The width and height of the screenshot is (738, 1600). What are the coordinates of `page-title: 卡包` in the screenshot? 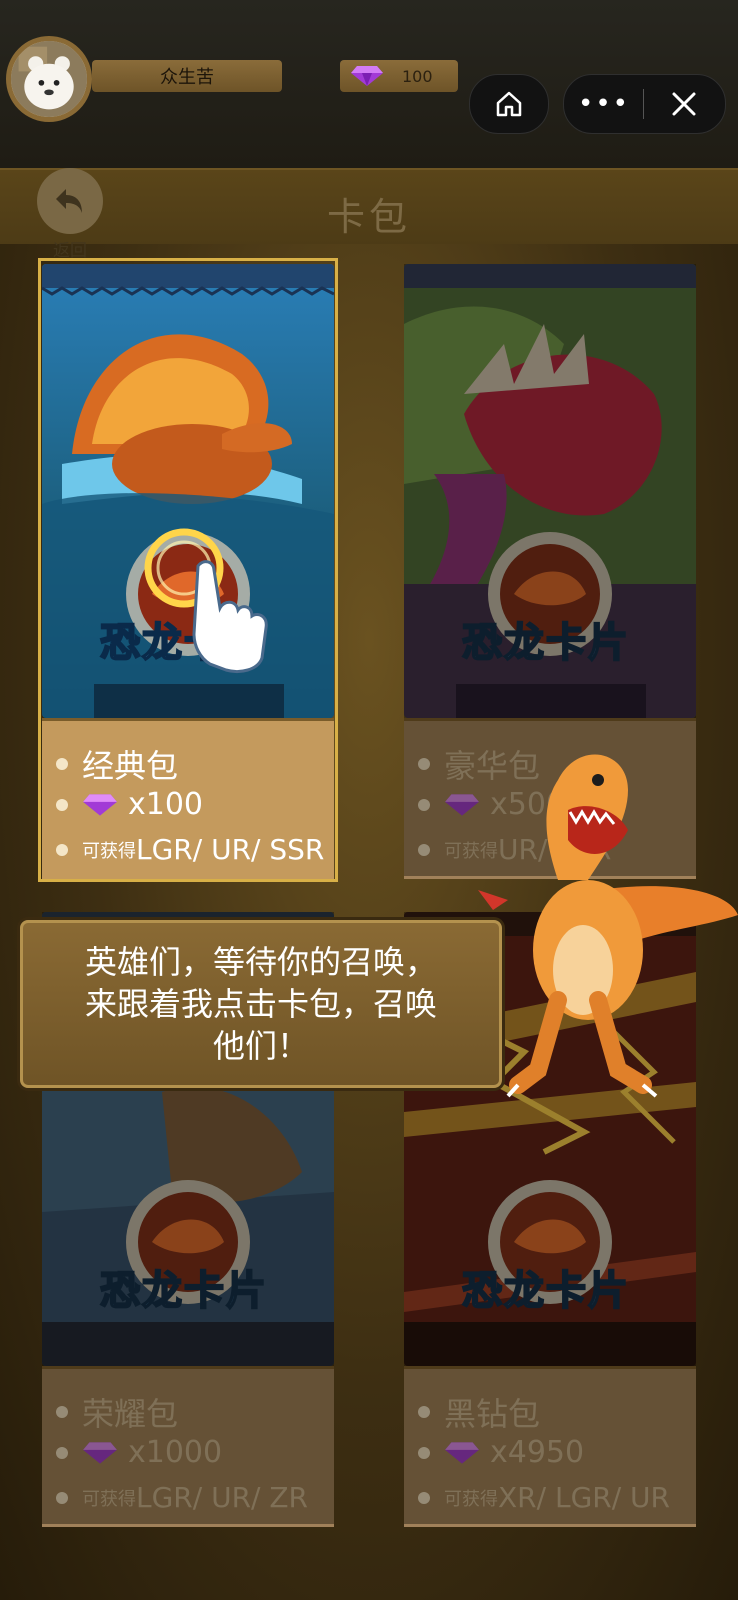 It's located at (368, 217).